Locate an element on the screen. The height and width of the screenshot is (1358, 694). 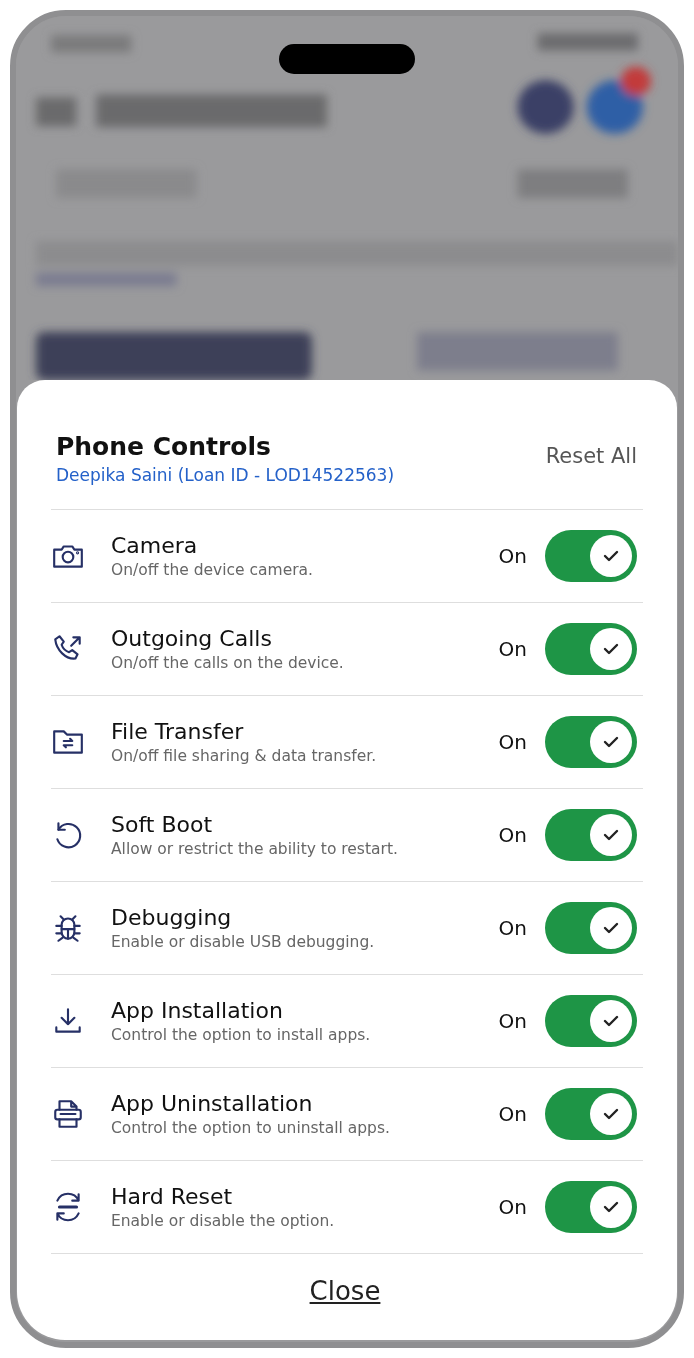
sheet-title: Phone Controls is located at coordinates (164, 446).